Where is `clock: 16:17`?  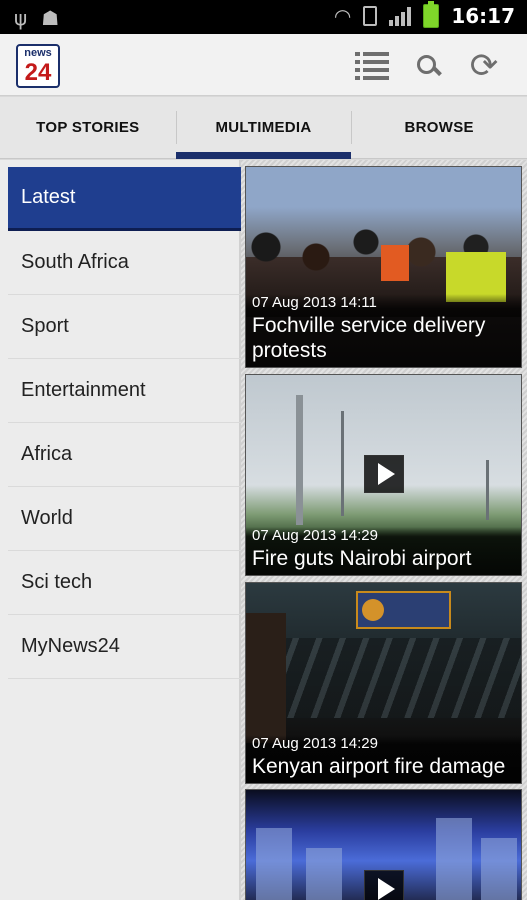 clock: 16:17 is located at coordinates (483, 16).